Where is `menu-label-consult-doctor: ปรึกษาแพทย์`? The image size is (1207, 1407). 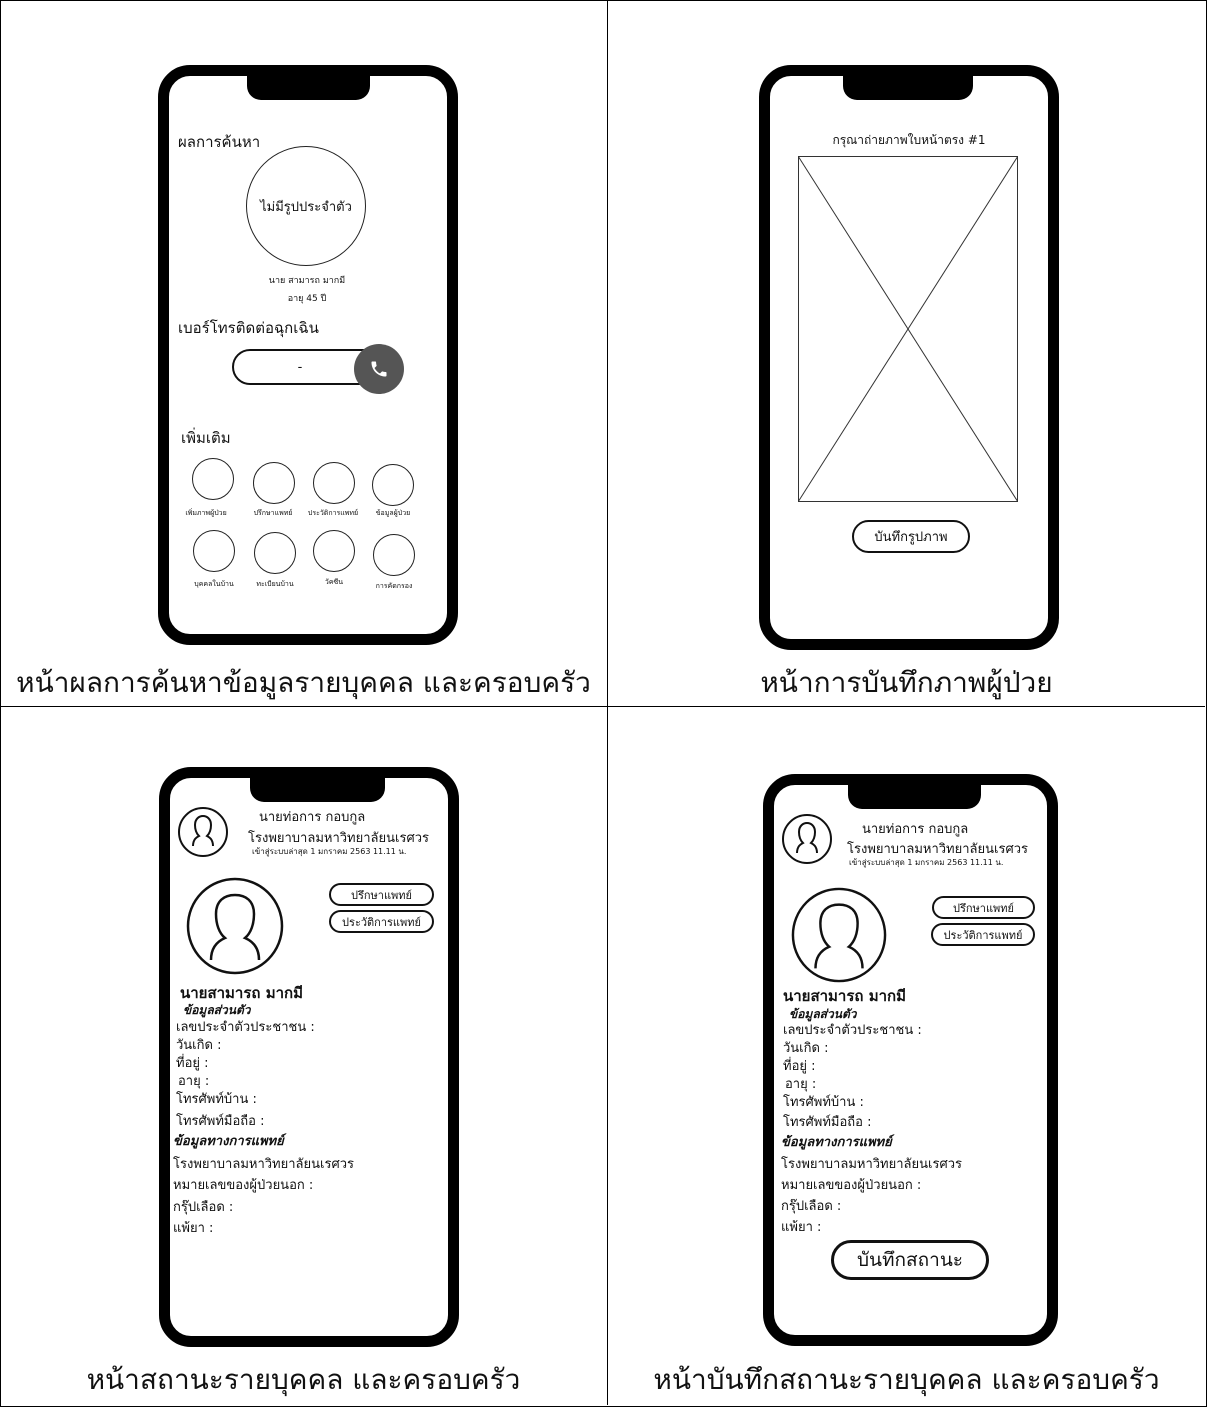 menu-label-consult-doctor: ปรึกษาแพทย์ is located at coordinates (273, 513).